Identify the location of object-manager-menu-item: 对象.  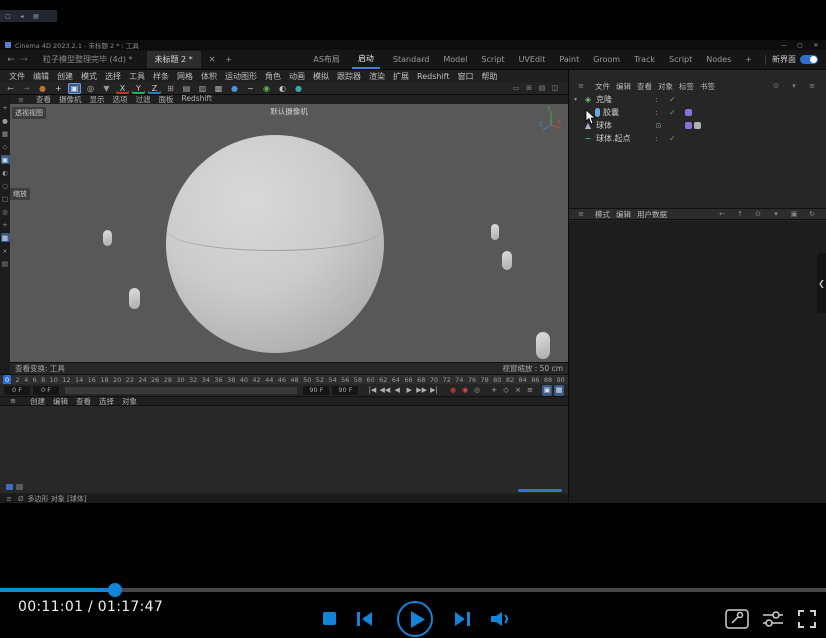
(665, 86).